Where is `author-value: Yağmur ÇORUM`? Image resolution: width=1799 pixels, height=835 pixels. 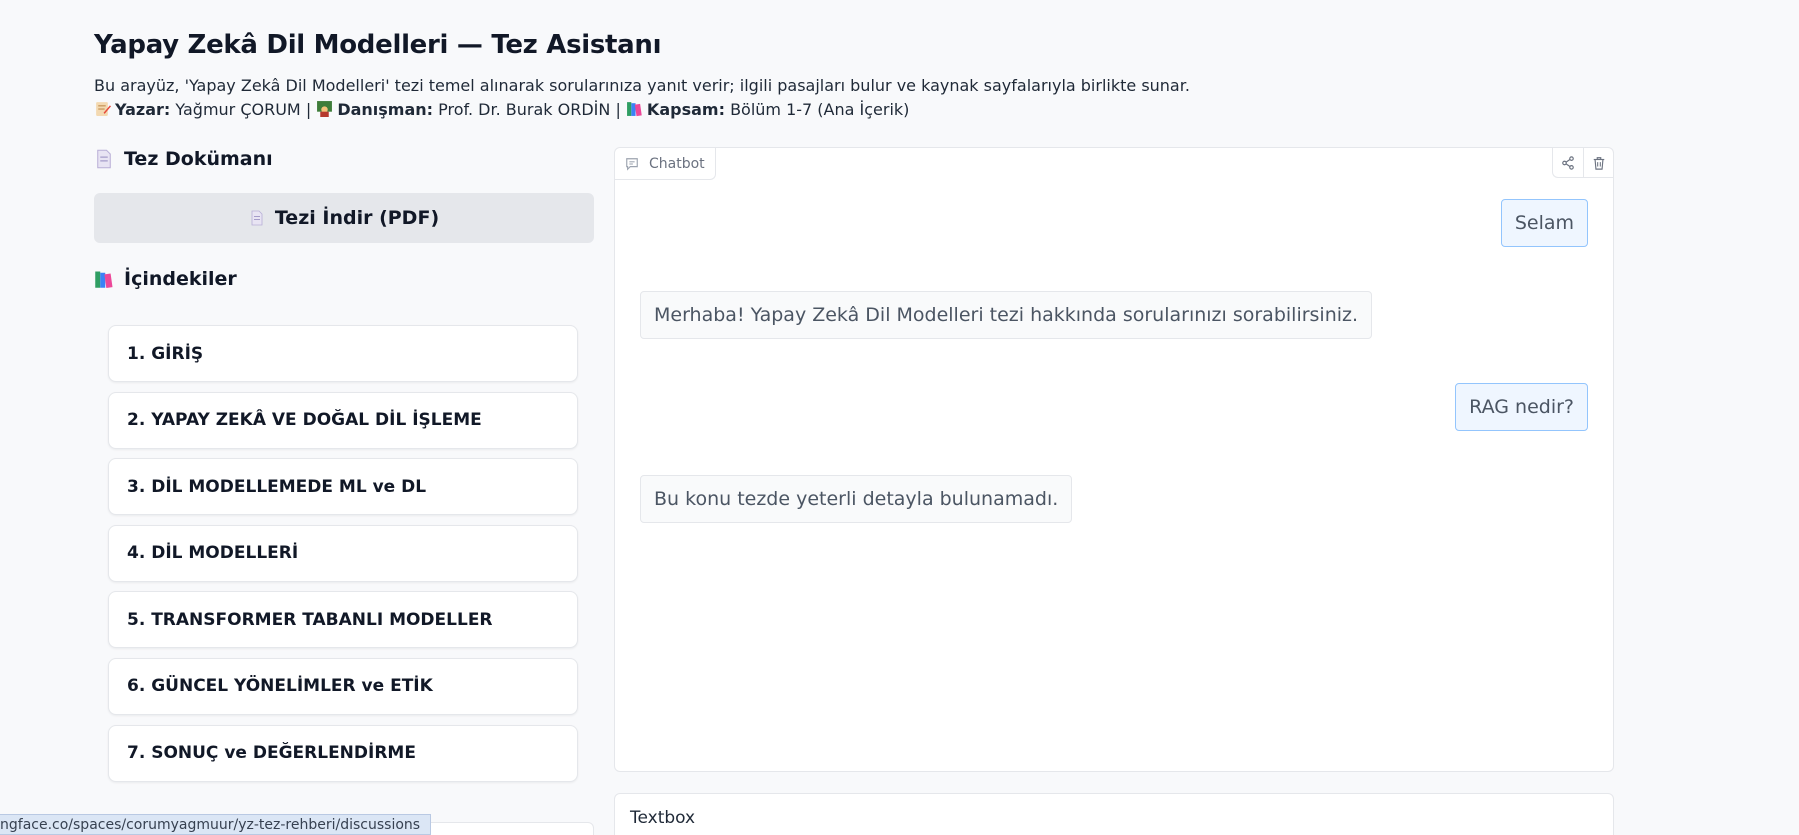
author-value: Yağmur ÇORUM is located at coordinates (238, 109).